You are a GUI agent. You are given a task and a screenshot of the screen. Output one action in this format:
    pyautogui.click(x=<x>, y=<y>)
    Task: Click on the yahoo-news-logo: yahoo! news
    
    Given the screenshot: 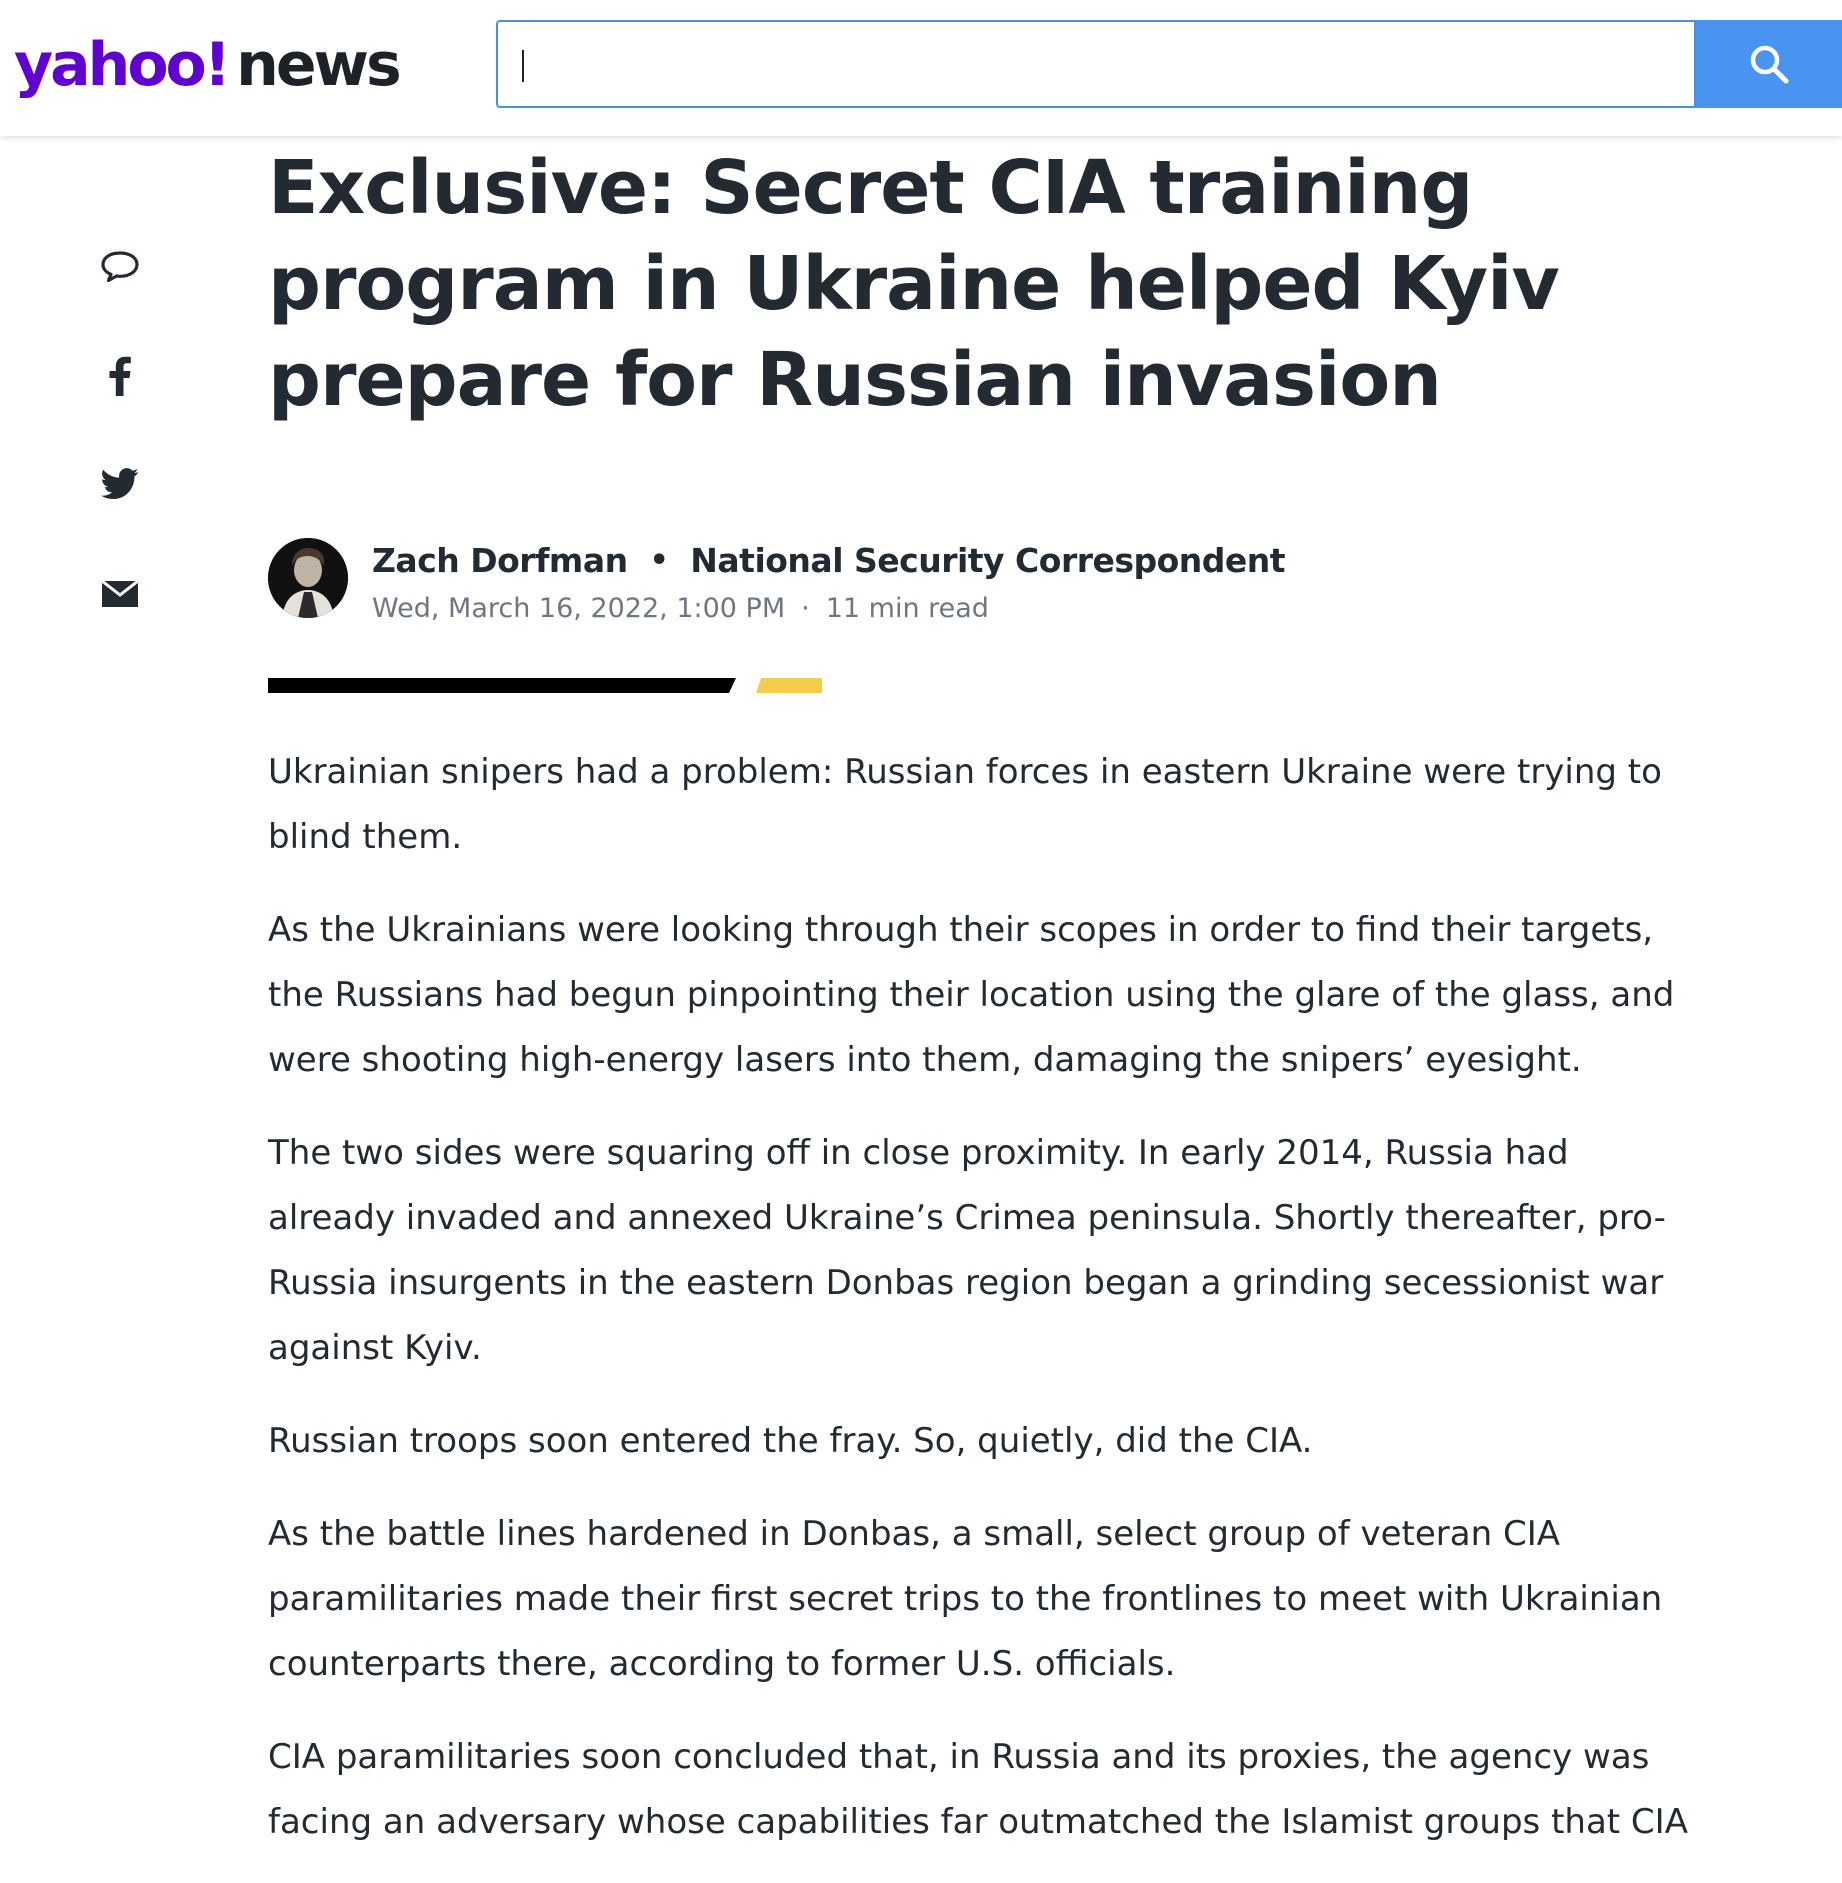 What is the action you would take?
    pyautogui.click(x=208, y=65)
    